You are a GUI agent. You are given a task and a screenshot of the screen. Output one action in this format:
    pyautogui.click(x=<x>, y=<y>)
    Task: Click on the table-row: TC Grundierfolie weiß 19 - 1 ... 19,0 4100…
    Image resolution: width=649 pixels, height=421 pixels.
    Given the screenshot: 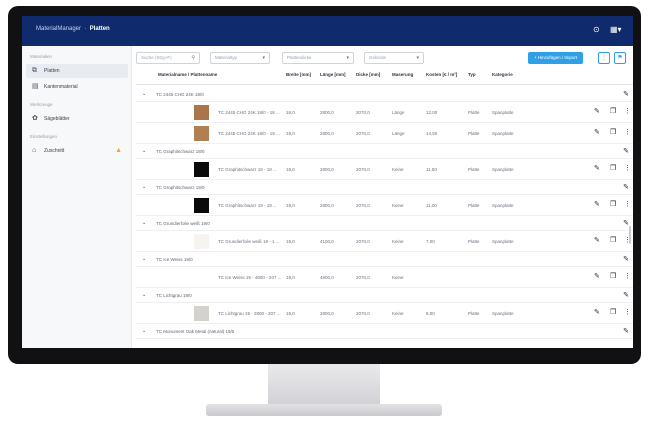 What is the action you would take?
    pyautogui.click(x=384, y=242)
    